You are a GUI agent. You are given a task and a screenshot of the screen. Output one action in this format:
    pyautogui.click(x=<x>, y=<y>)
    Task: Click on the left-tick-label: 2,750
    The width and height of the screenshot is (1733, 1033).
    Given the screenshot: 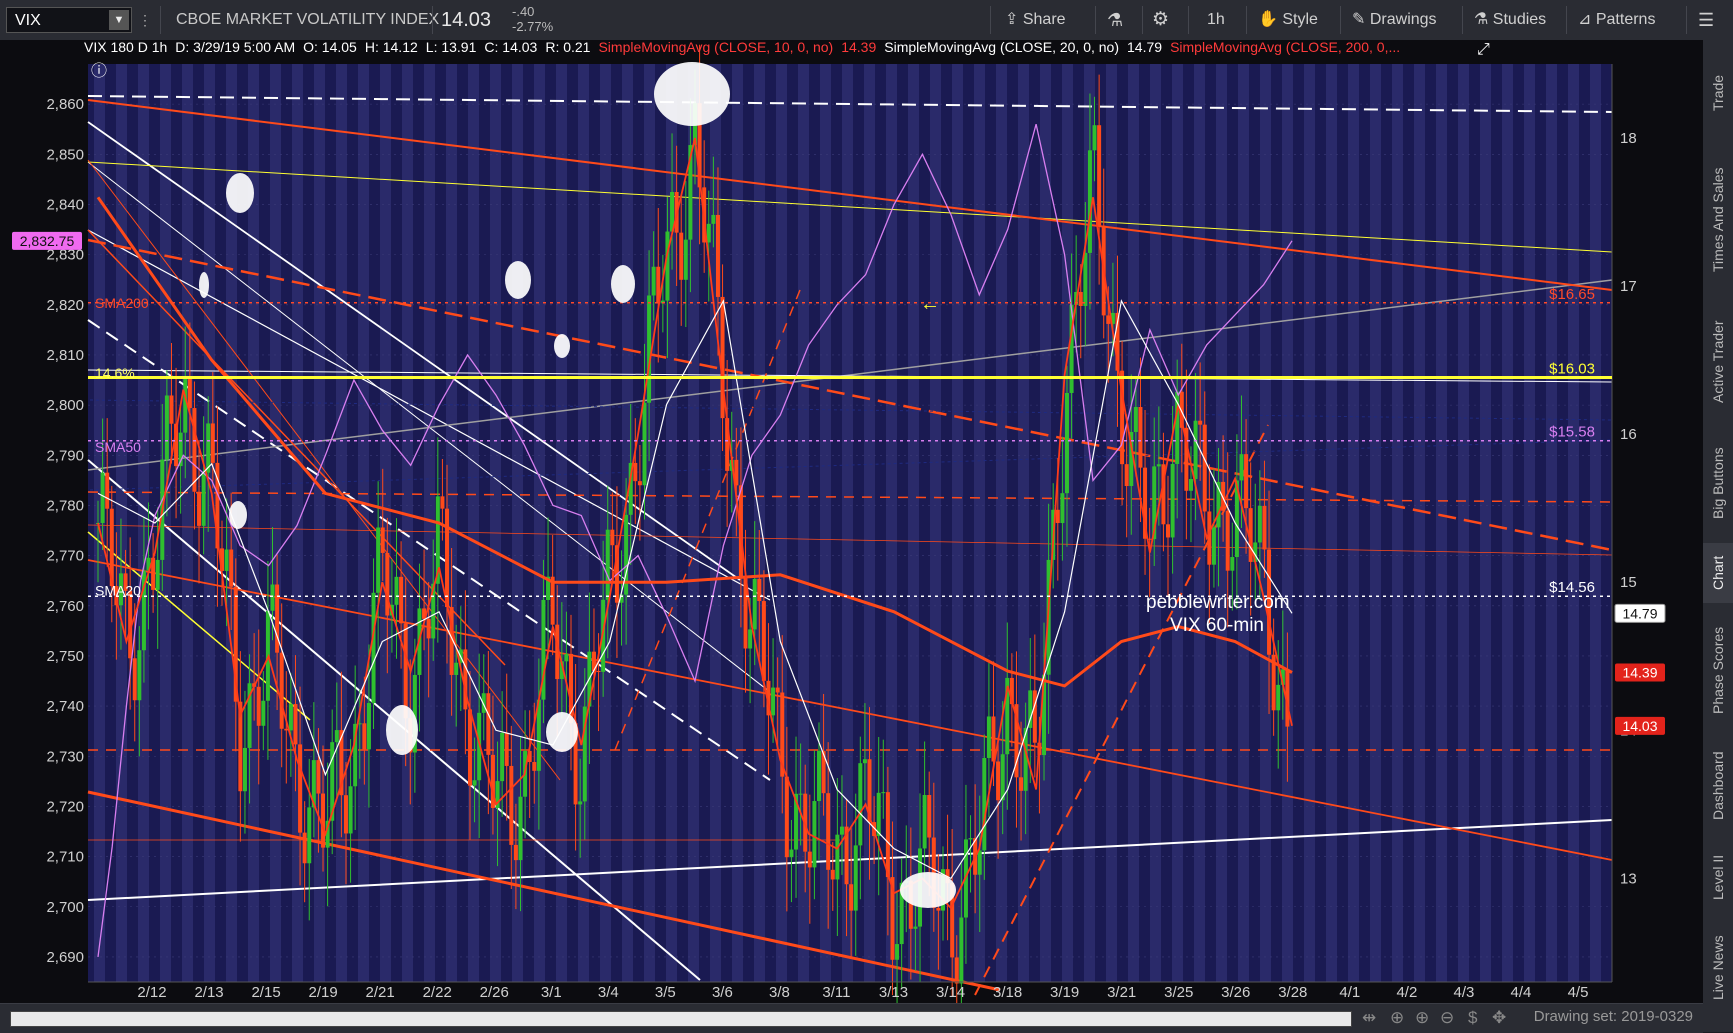 What is the action you would take?
    pyautogui.click(x=65, y=656)
    